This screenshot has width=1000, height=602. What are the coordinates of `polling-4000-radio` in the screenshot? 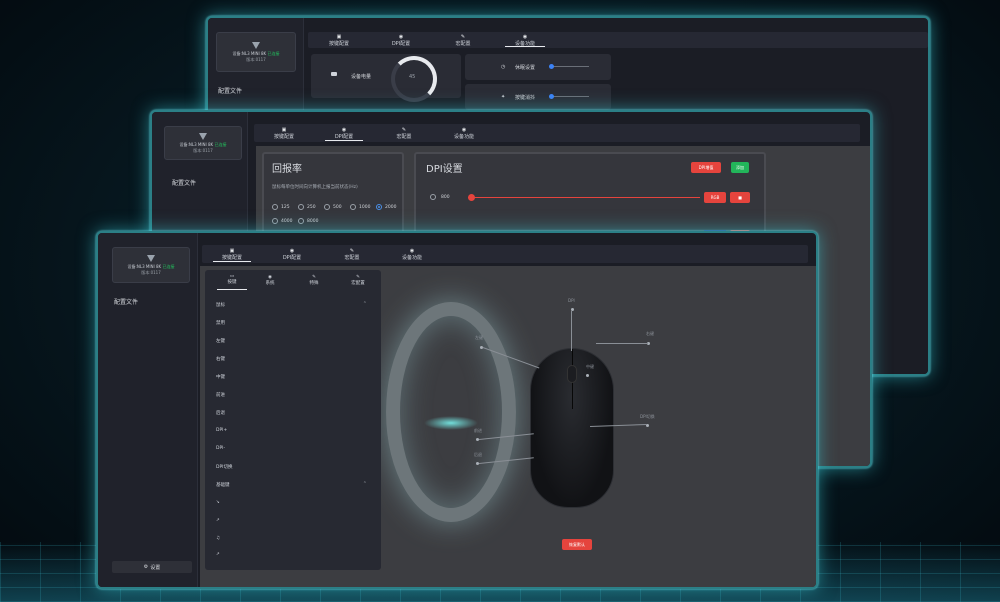 It's located at (275, 221).